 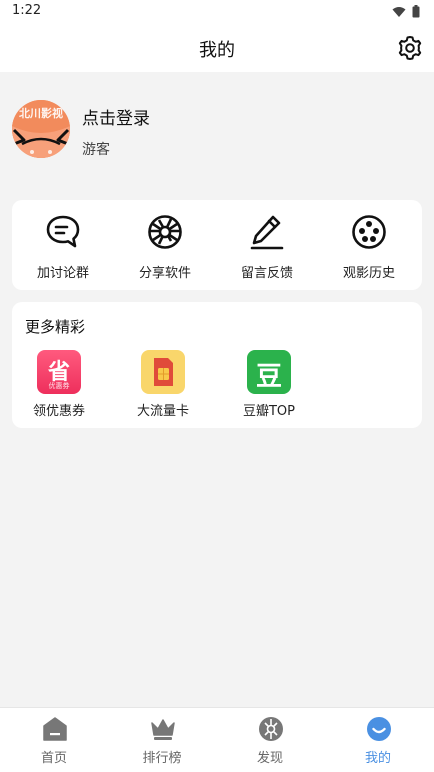 I want to click on home-icon, so click(x=55, y=729).